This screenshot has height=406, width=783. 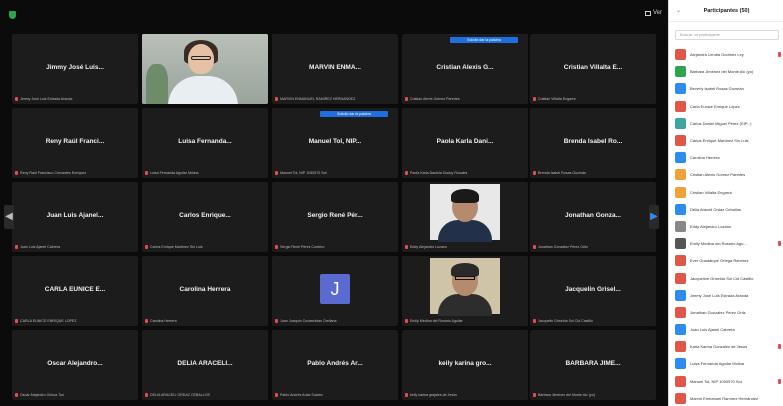 I want to click on participant-list-item: Alejandra Urrutia Godínez Ley, so click(x=728, y=54).